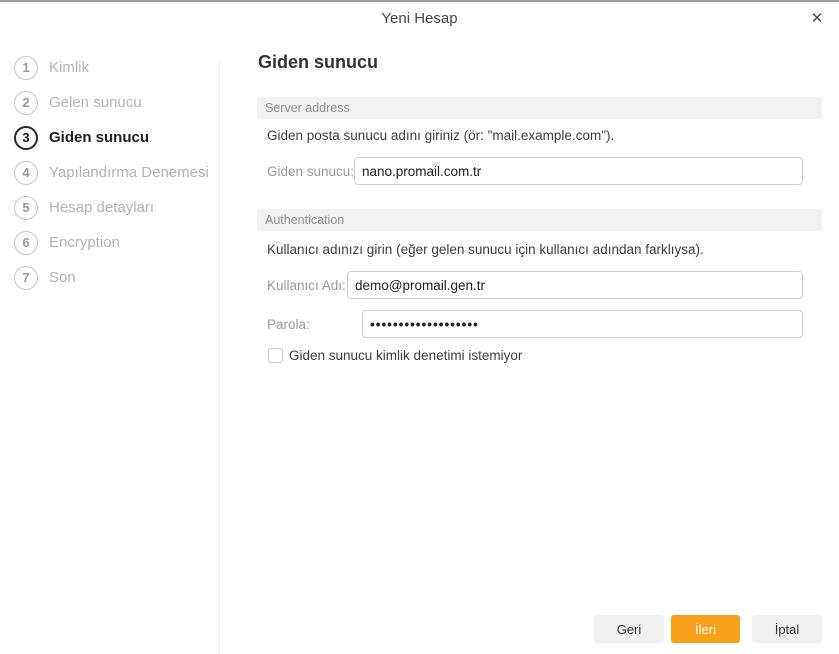  Describe the element at coordinates (219, 357) in the screenshot. I see `sidebar-divider` at that location.